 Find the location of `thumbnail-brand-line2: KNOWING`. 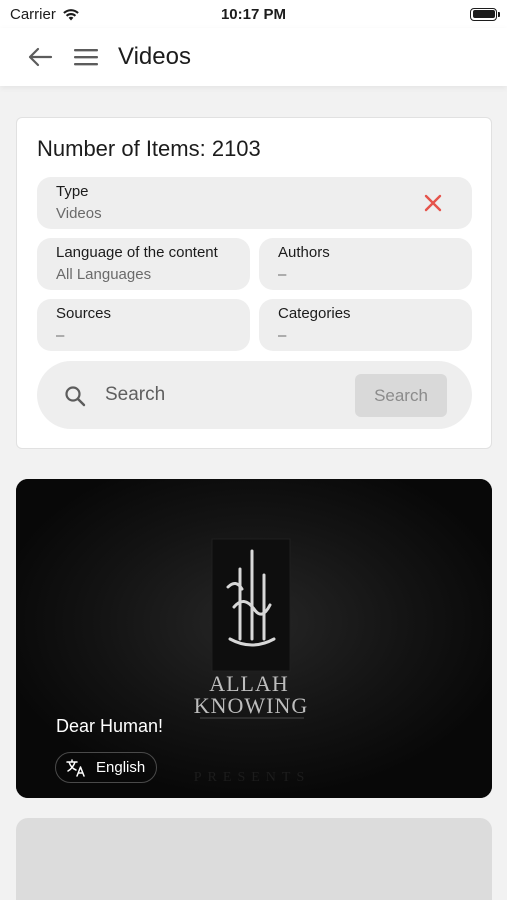

thumbnail-brand-line2: KNOWING is located at coordinates (251, 705).